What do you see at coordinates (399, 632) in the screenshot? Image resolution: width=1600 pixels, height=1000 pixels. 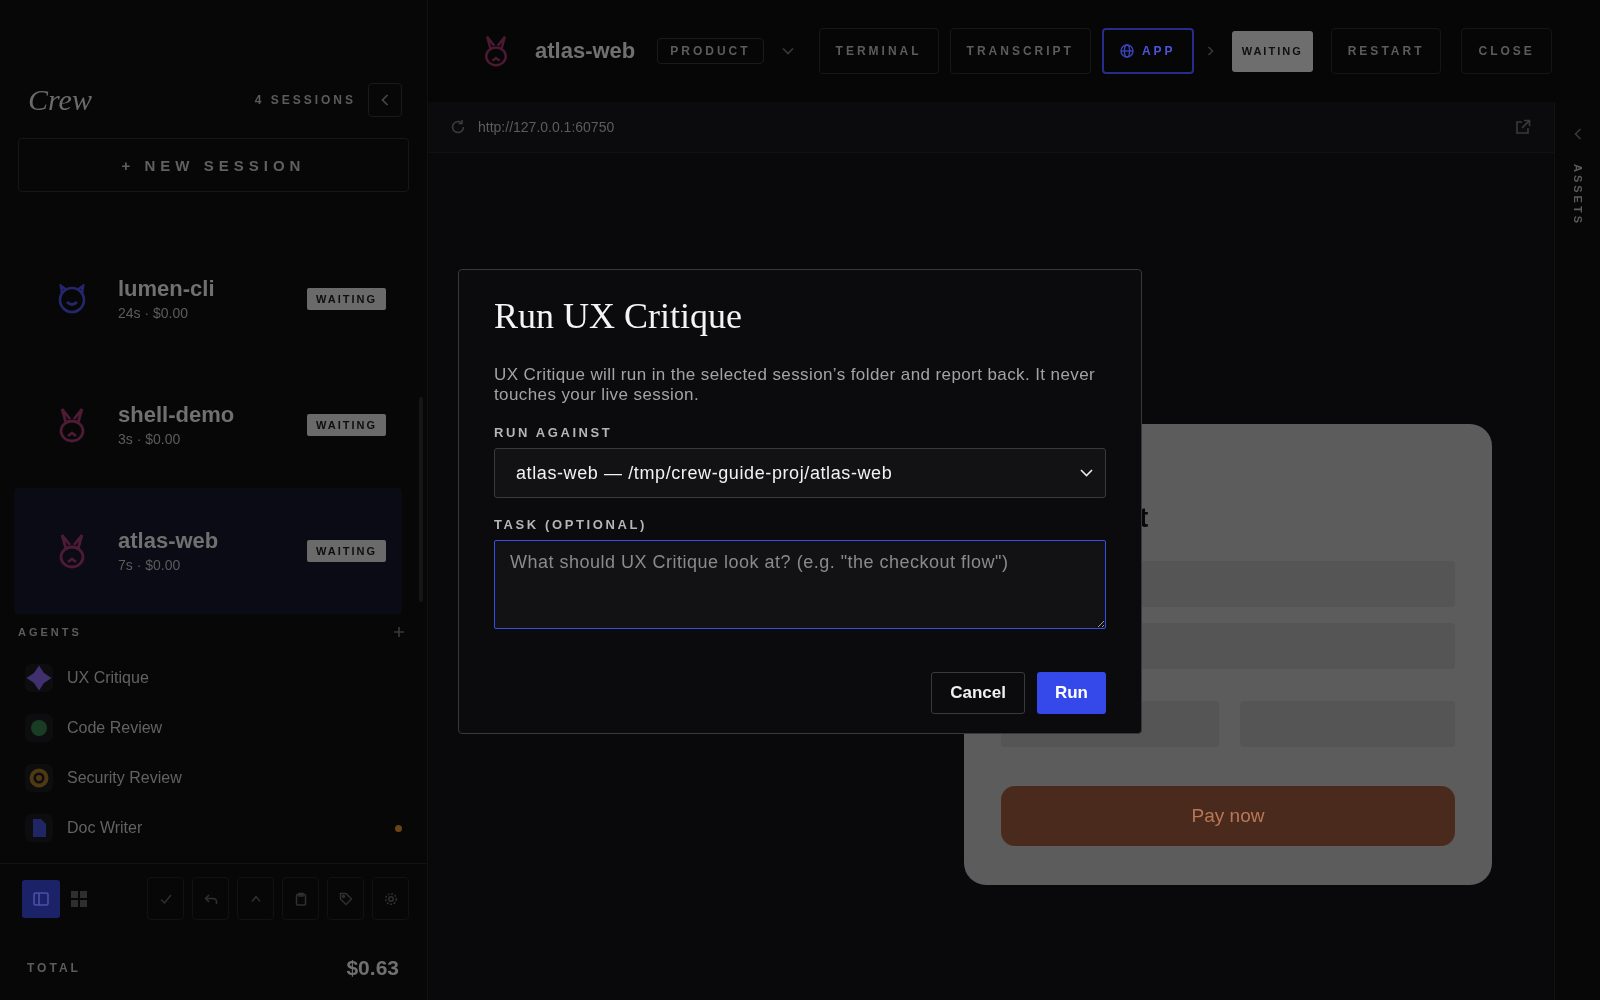 I see `add-icon` at bounding box center [399, 632].